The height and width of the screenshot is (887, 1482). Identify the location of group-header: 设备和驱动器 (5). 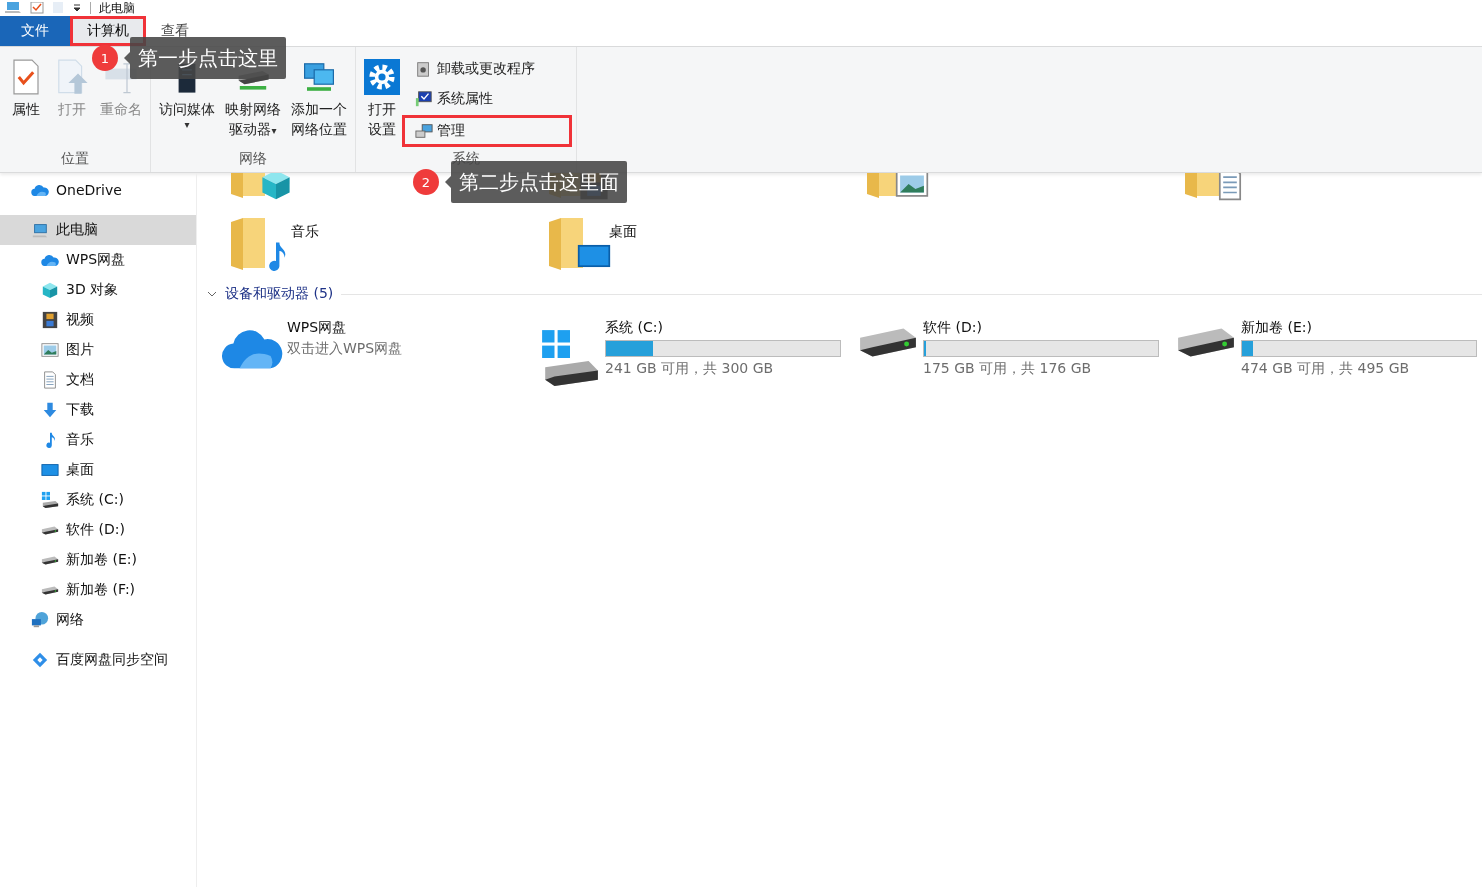
(279, 294).